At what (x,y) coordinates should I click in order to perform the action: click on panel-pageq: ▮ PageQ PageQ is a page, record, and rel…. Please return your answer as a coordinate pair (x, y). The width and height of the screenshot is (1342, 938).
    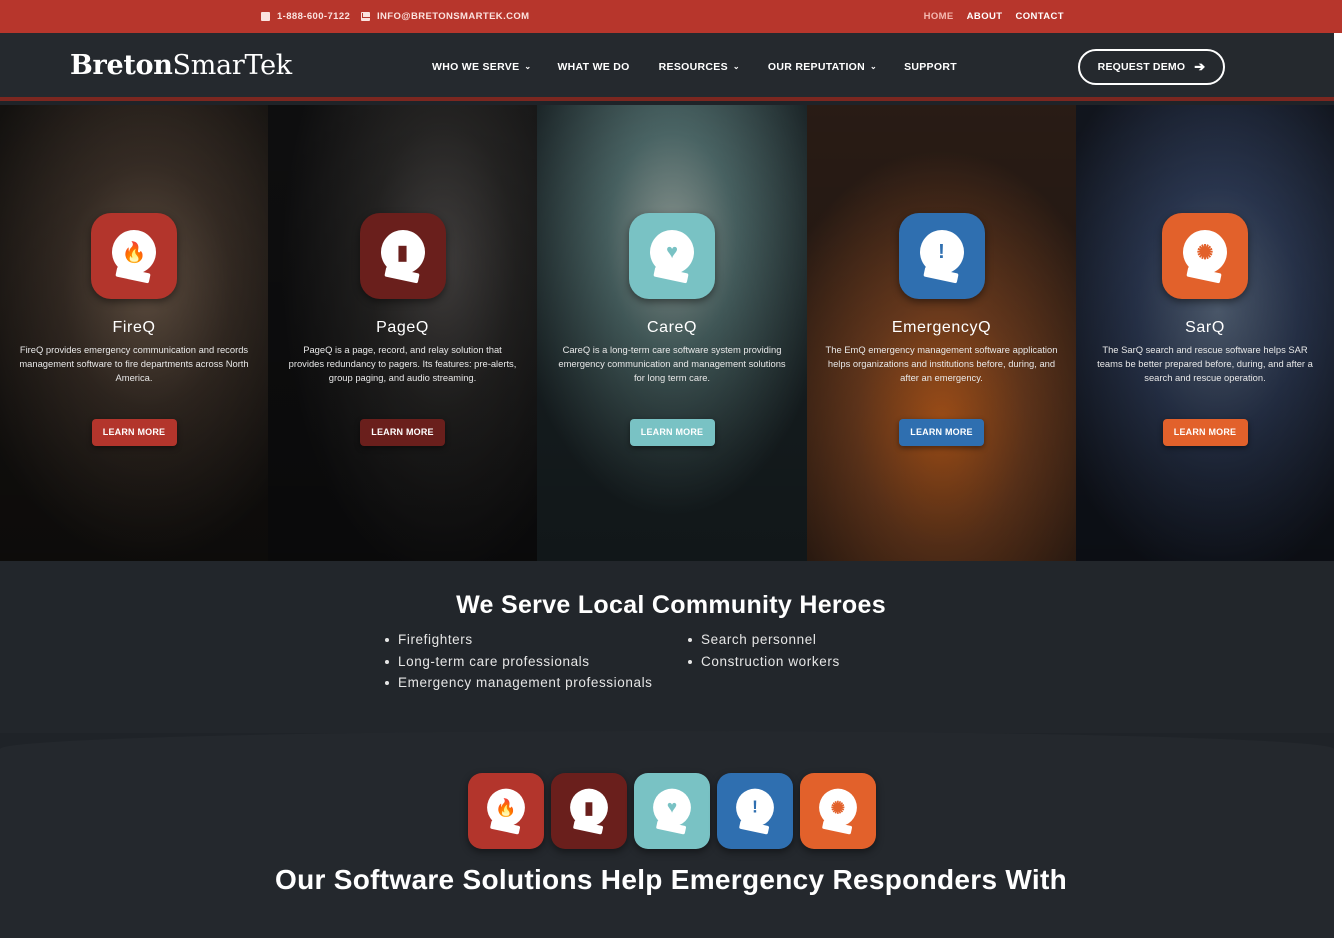
    Looking at the image, I should click on (402, 333).